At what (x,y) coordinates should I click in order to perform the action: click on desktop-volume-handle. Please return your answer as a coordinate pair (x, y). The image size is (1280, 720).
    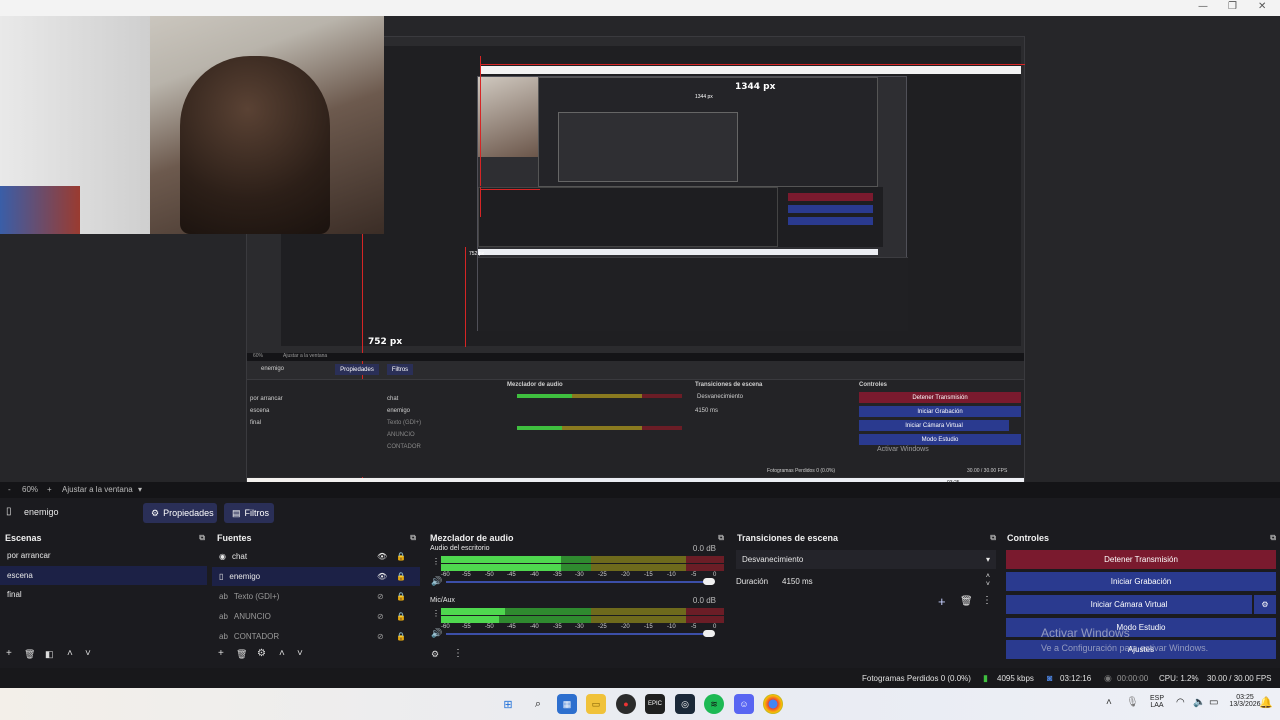
    Looking at the image, I should click on (709, 581).